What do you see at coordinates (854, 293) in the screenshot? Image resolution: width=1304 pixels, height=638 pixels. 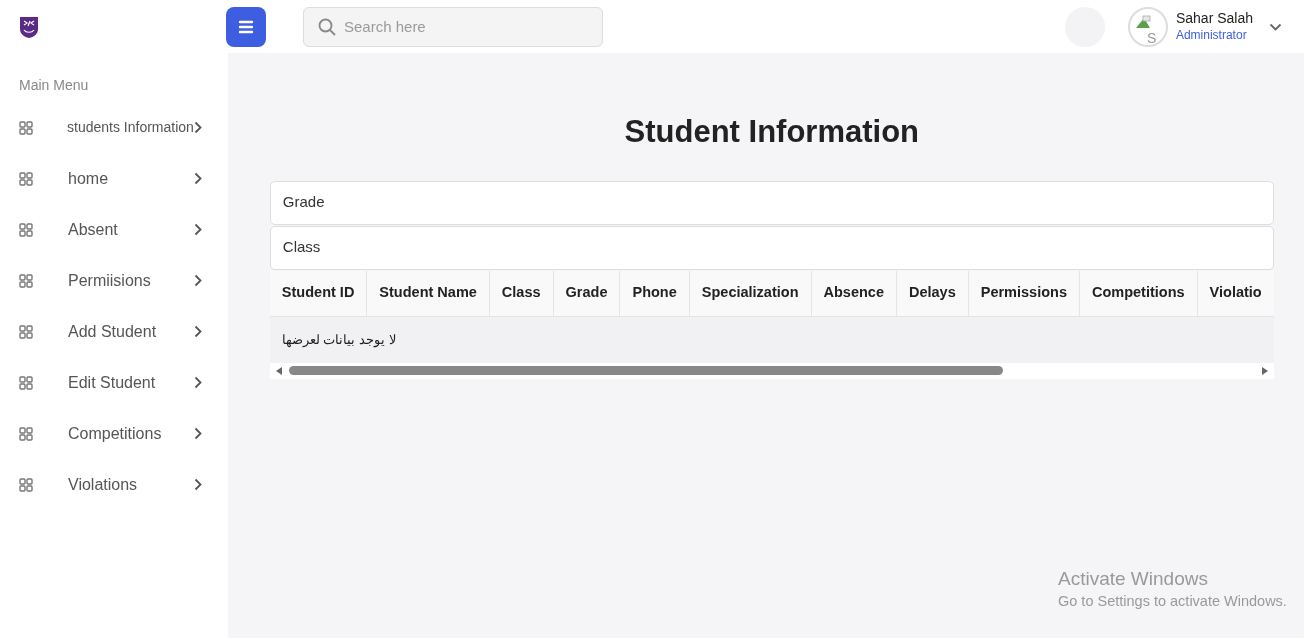 I see `column-header: Absence` at bounding box center [854, 293].